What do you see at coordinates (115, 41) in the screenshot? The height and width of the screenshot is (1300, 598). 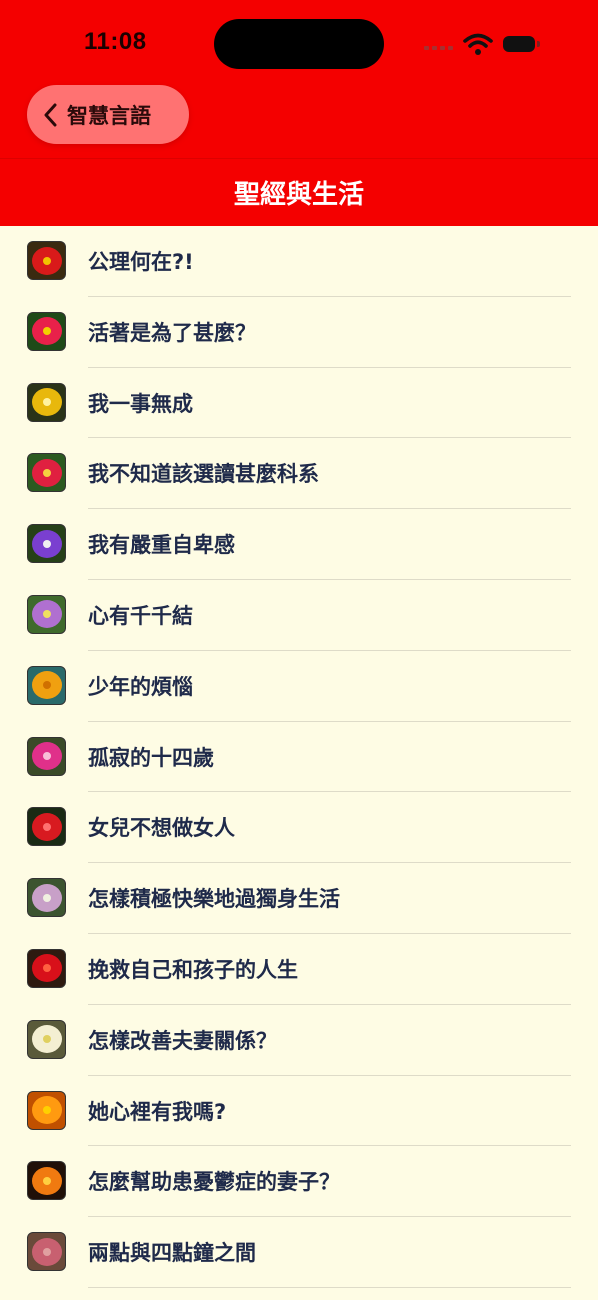 I see `status-time: 11:08` at bounding box center [115, 41].